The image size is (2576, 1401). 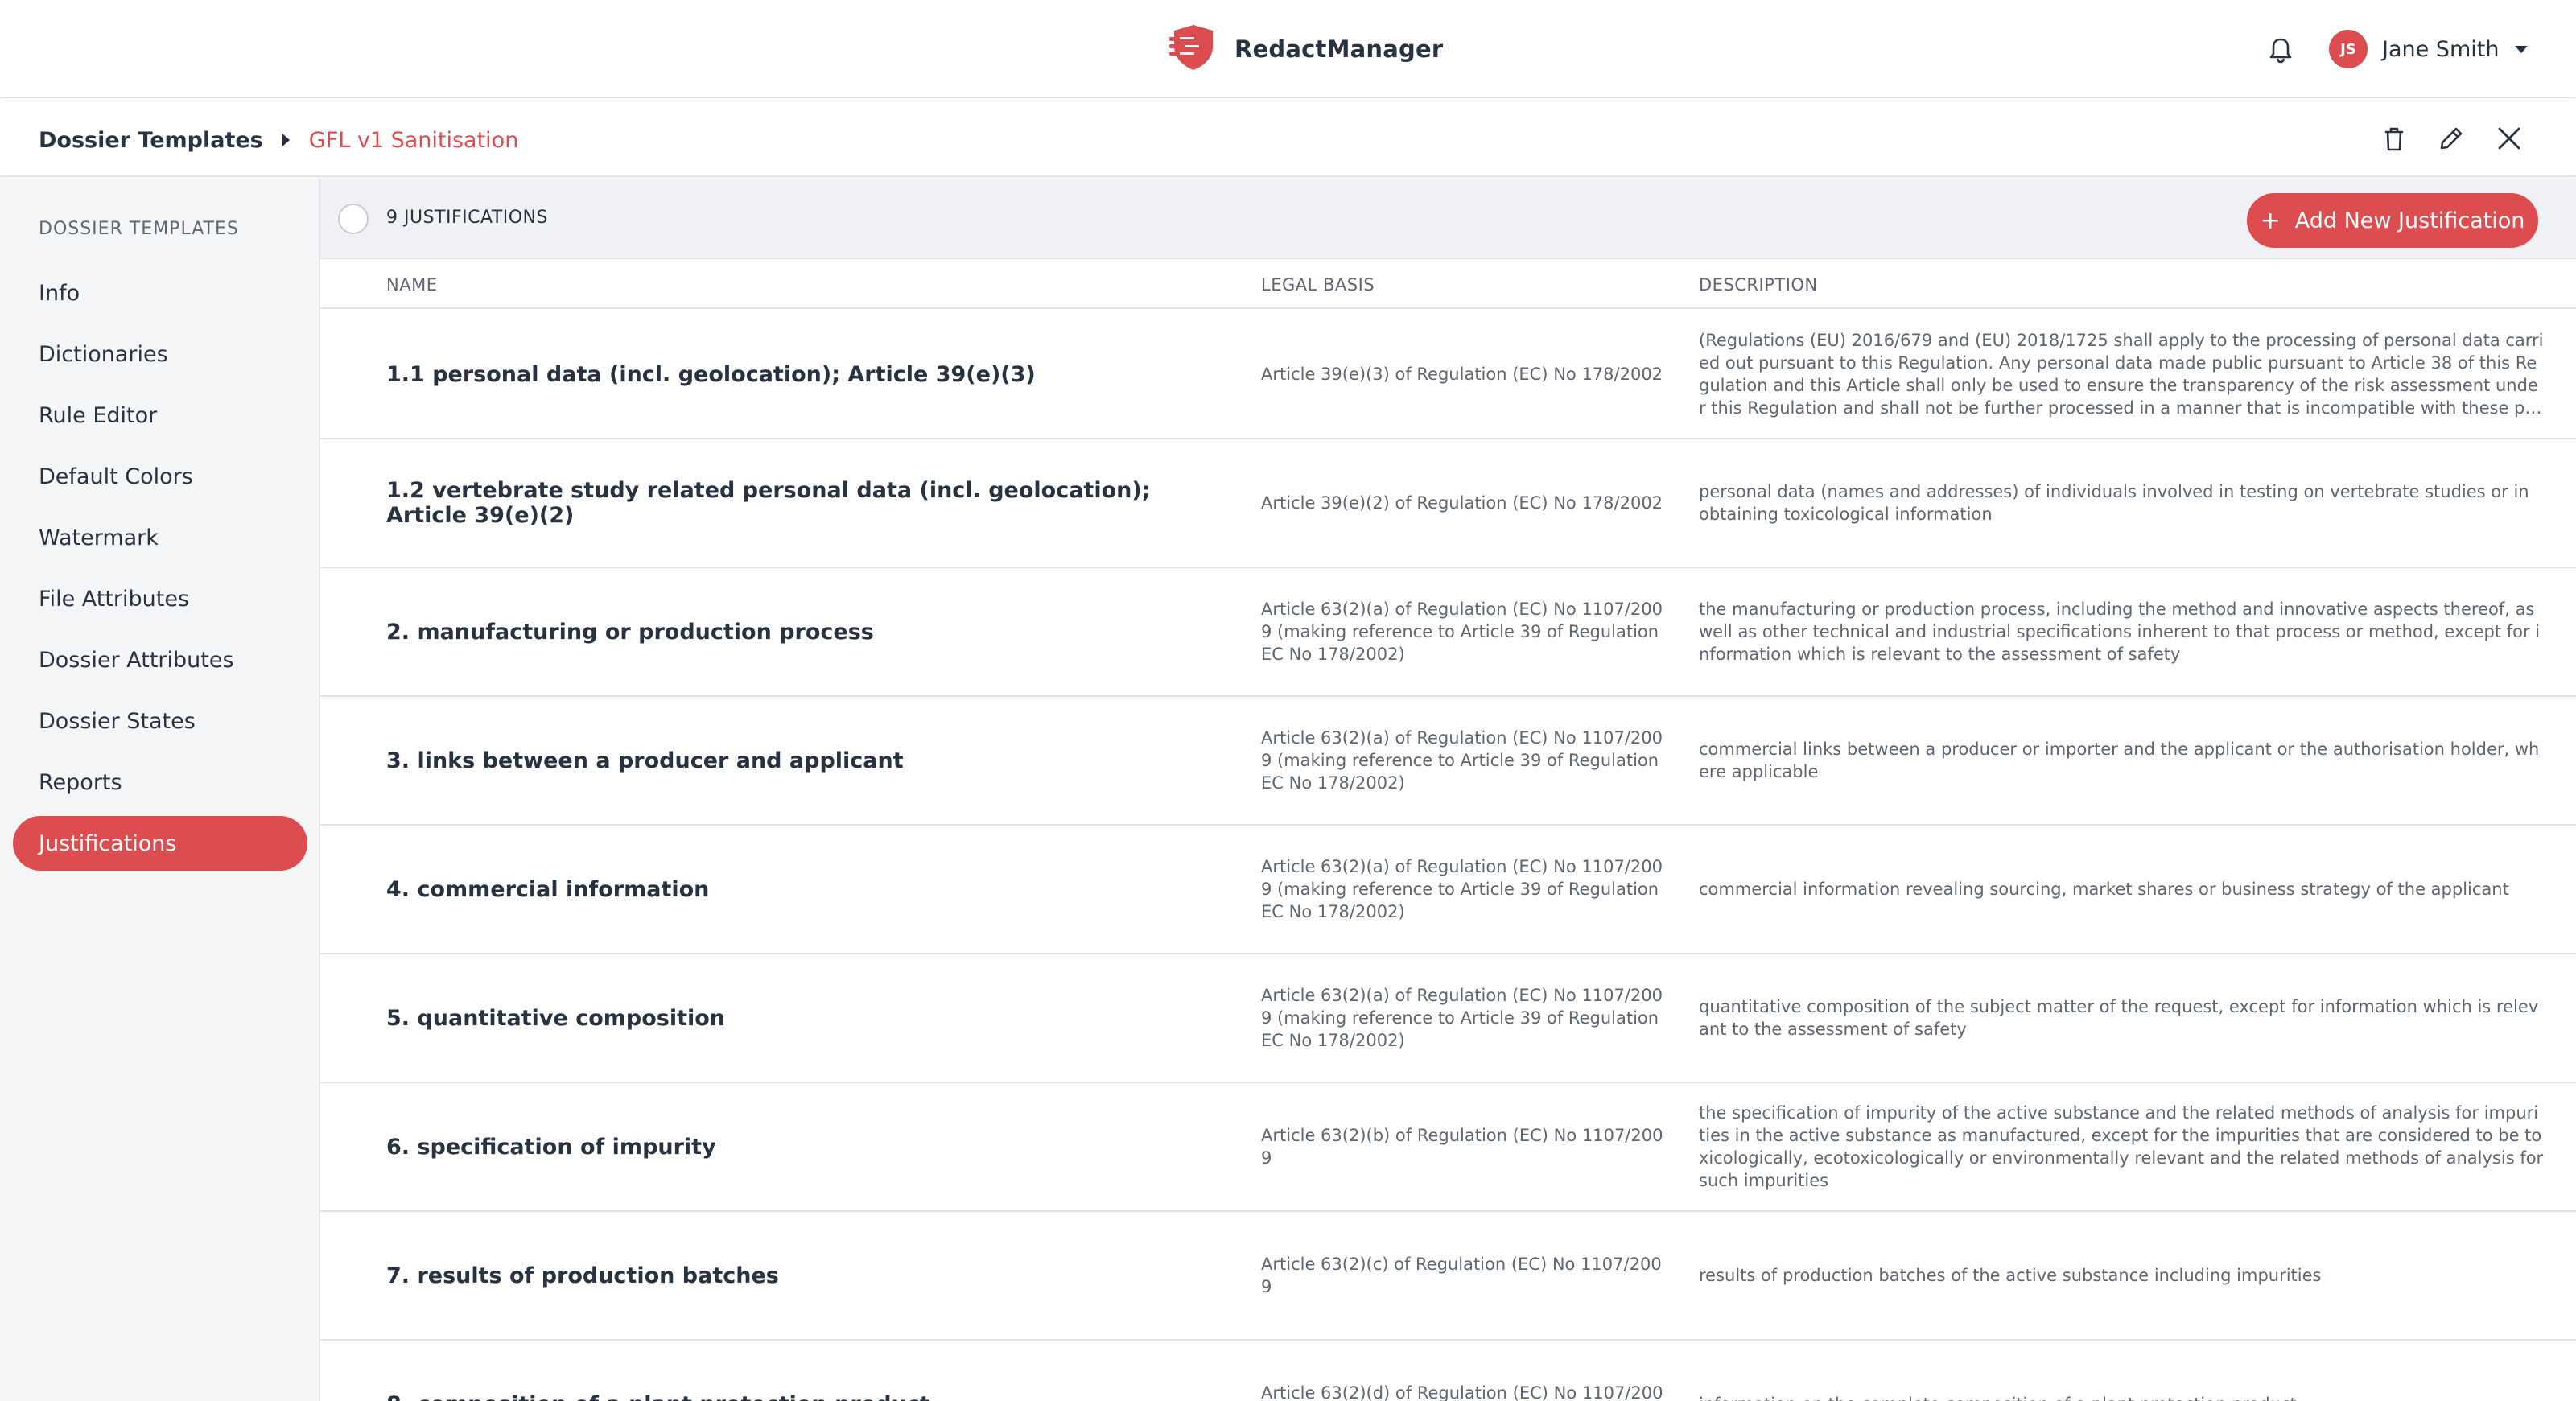 What do you see at coordinates (630, 632) in the screenshot?
I see `justification-name: 2. manufacturing or production process` at bounding box center [630, 632].